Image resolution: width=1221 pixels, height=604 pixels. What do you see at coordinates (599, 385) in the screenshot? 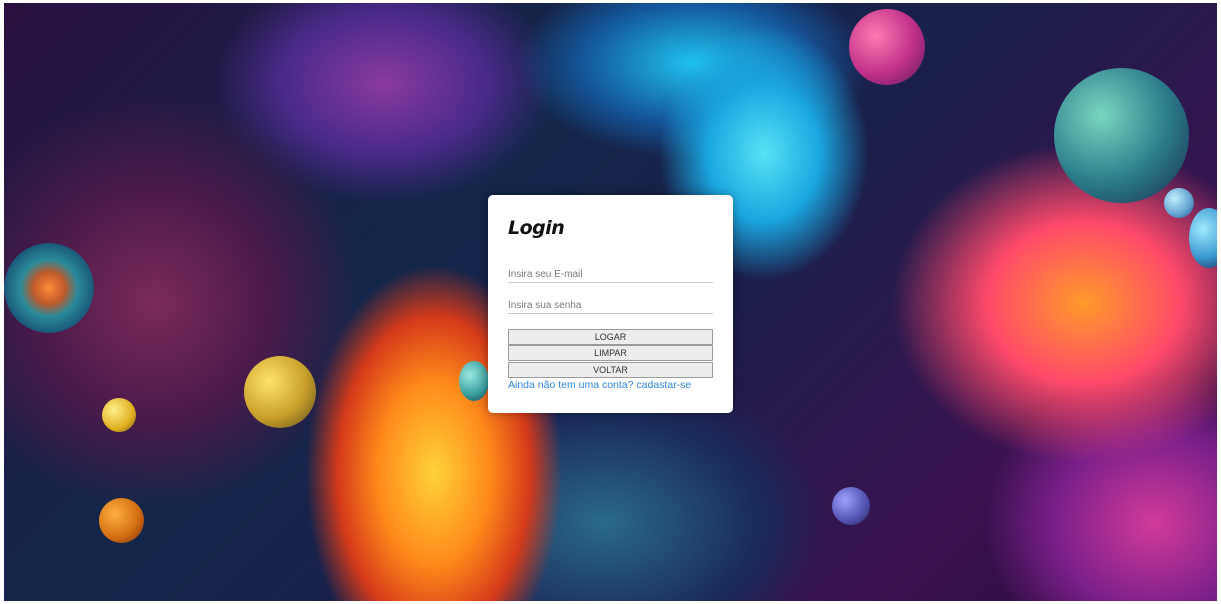
I see `signup-link: Ainda não tem uma conta? cadastar-se` at bounding box center [599, 385].